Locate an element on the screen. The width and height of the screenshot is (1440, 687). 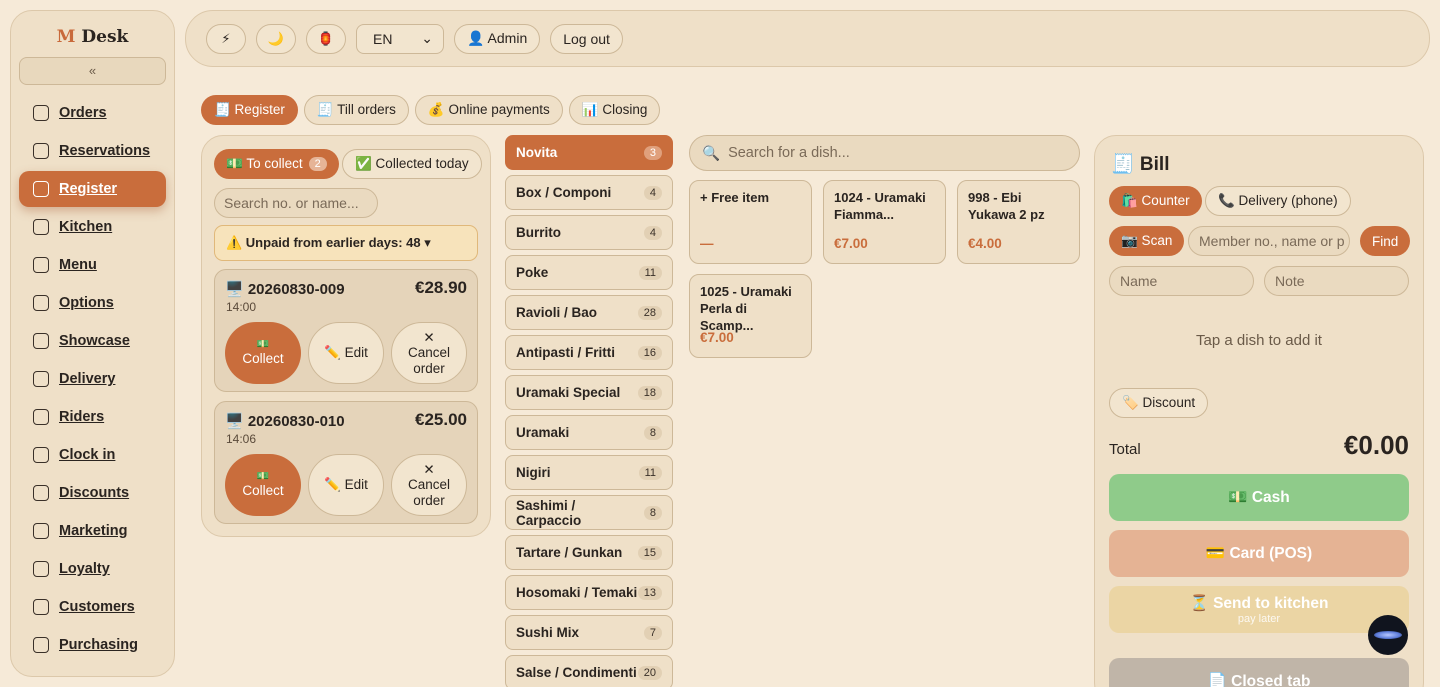
sidebar-item-options: Options is located at coordinates (92, 303).